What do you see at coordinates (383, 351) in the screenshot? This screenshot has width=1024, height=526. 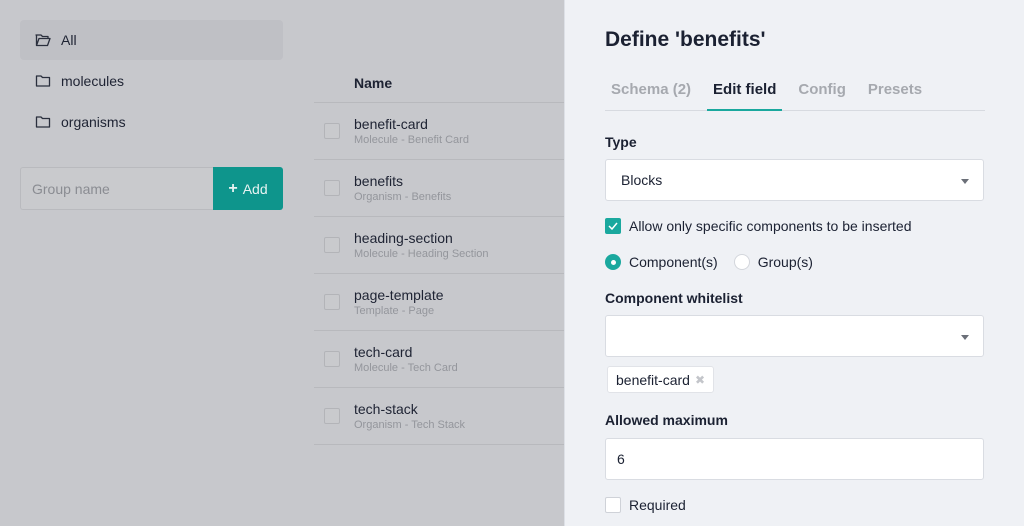 I see `row-name: tech-card` at bounding box center [383, 351].